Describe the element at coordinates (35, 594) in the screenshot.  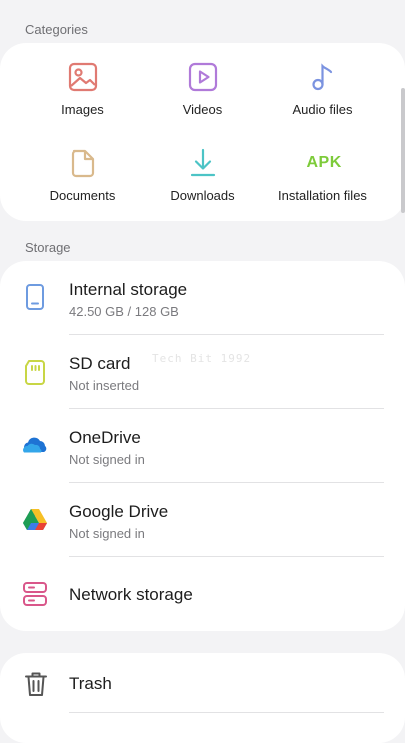
I see `server-icon` at that location.